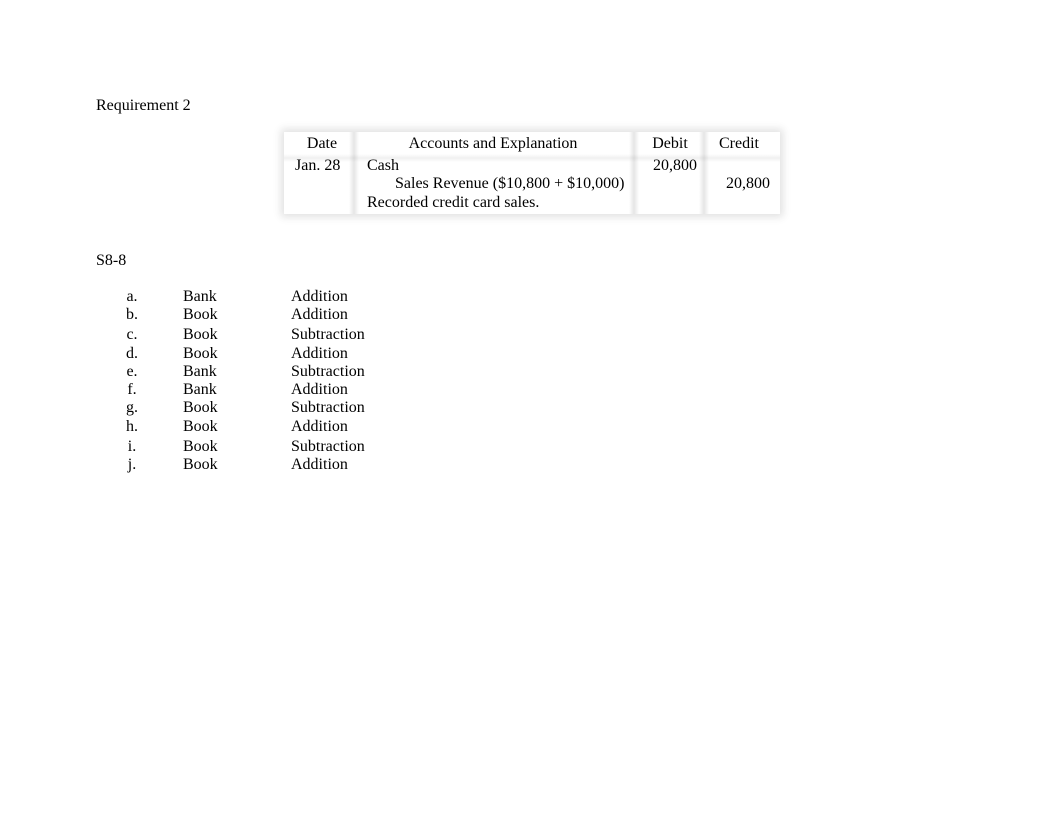  What do you see at coordinates (111, 260) in the screenshot?
I see `exercise-title: S8-8` at bounding box center [111, 260].